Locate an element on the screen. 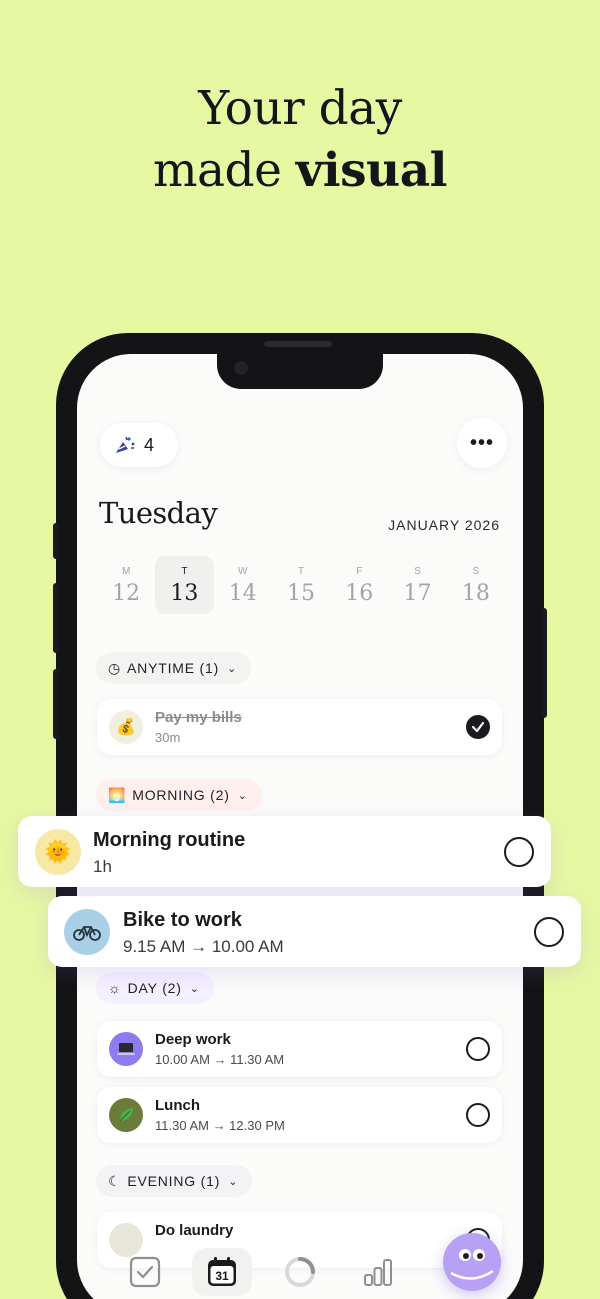  streak-badge: 4 is located at coordinates (139, 445).